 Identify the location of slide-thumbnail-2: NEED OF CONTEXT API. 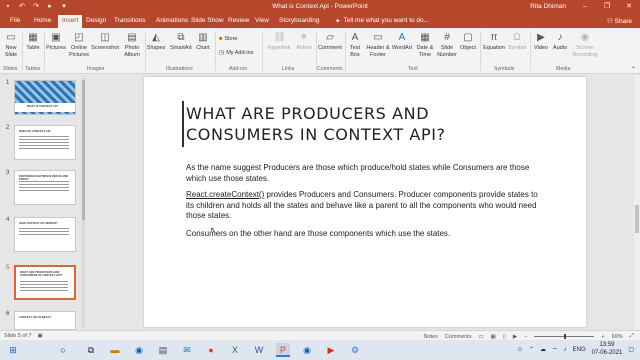
(45, 142).